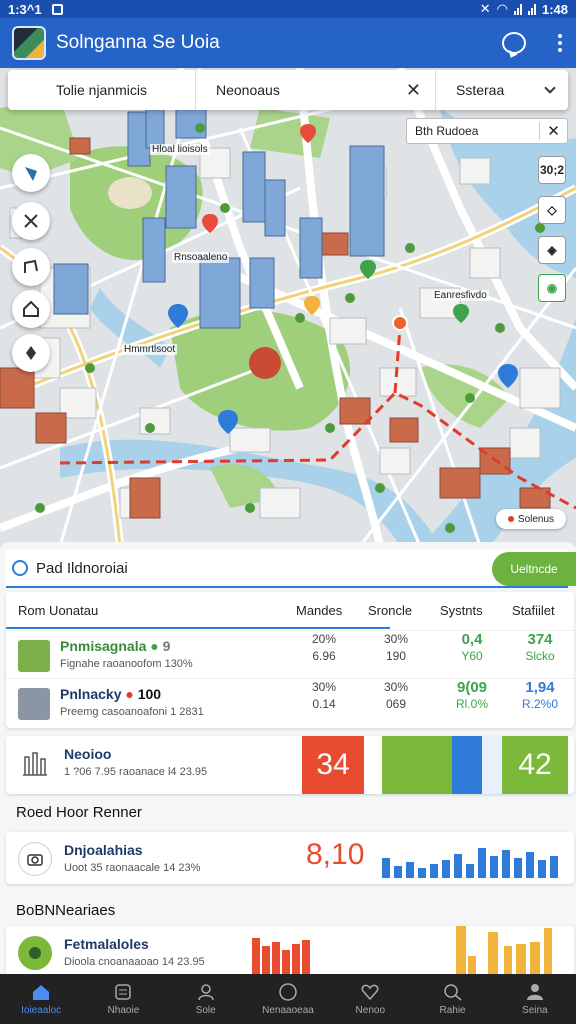  I want to click on stat-tile-red: 34, so click(333, 765).